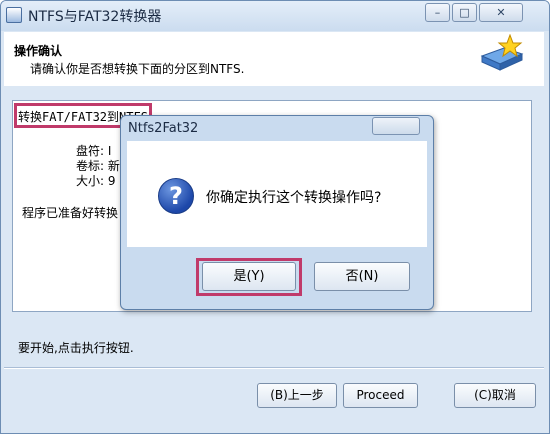  I want to click on ready-status: 程序已准备好转换, so click(70, 213).